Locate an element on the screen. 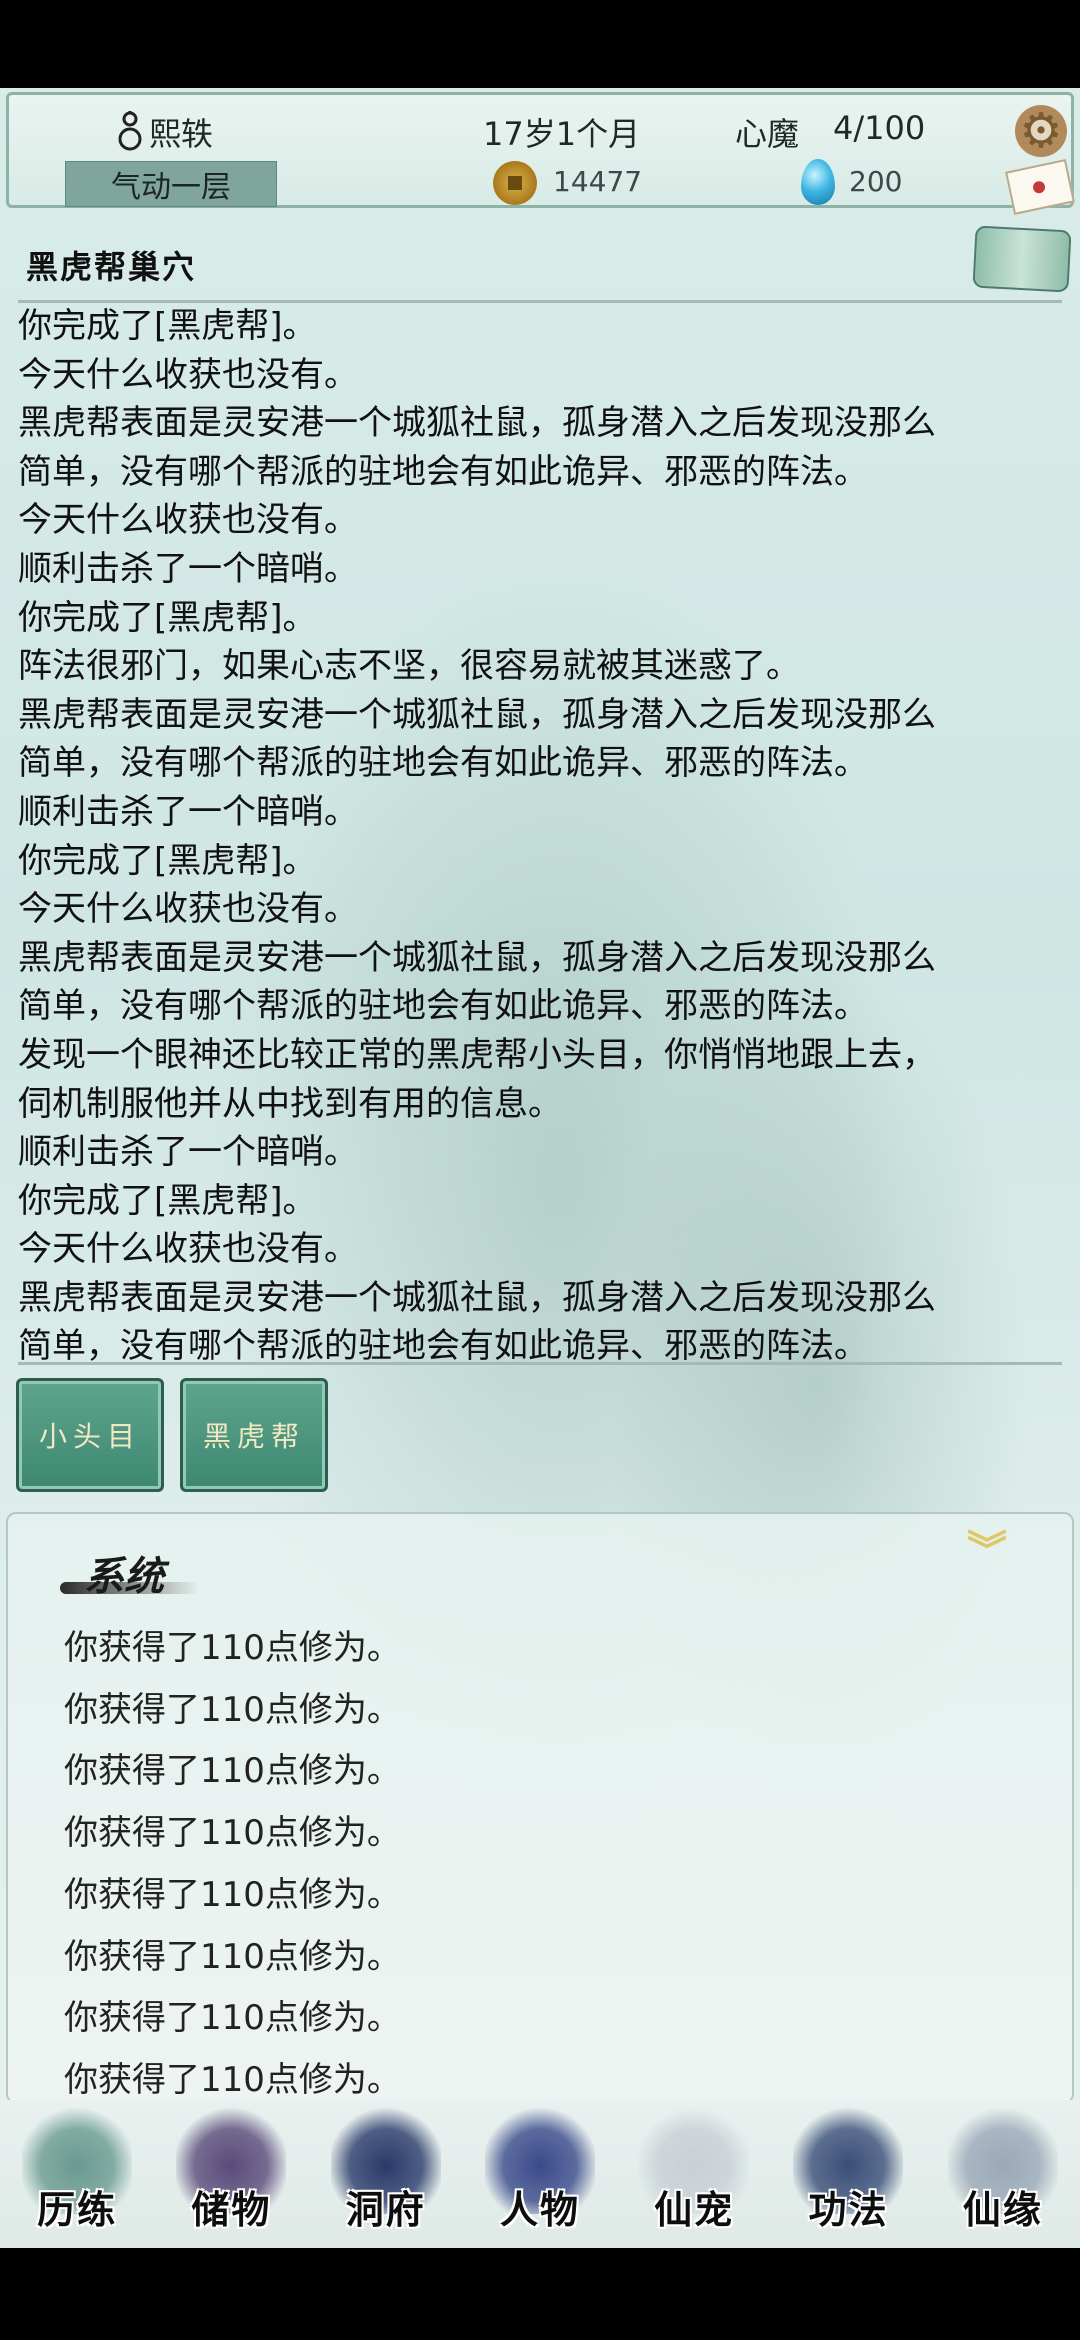 The image size is (1080, 2340). mail-icon is located at coordinates (1040, 187).